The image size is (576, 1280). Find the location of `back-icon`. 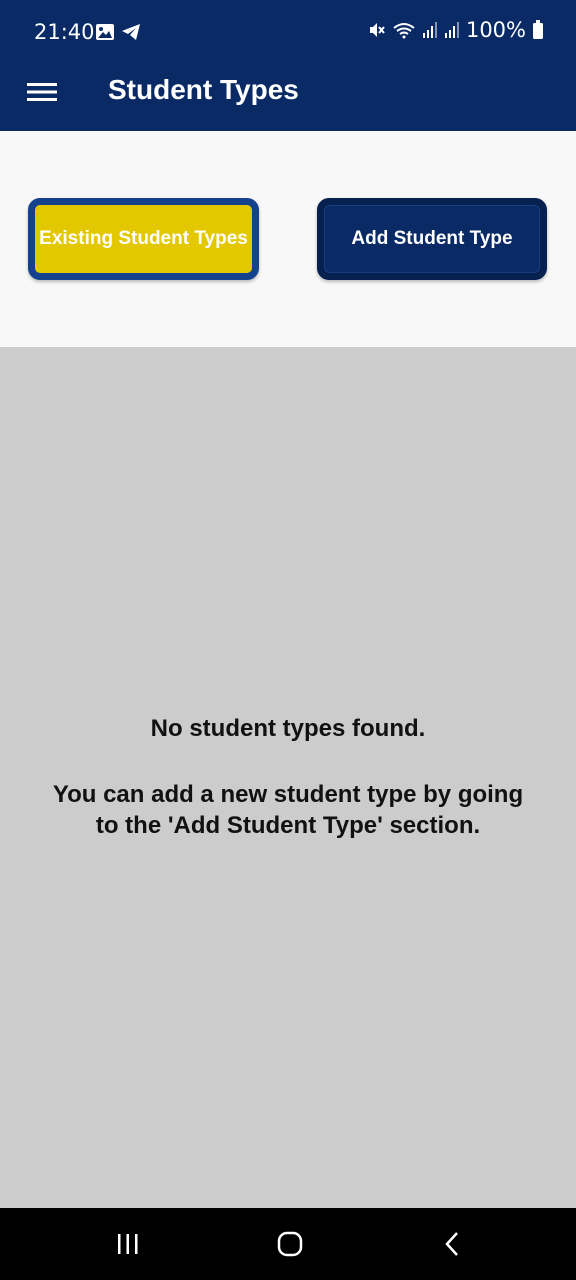

back-icon is located at coordinates (451, 1244).